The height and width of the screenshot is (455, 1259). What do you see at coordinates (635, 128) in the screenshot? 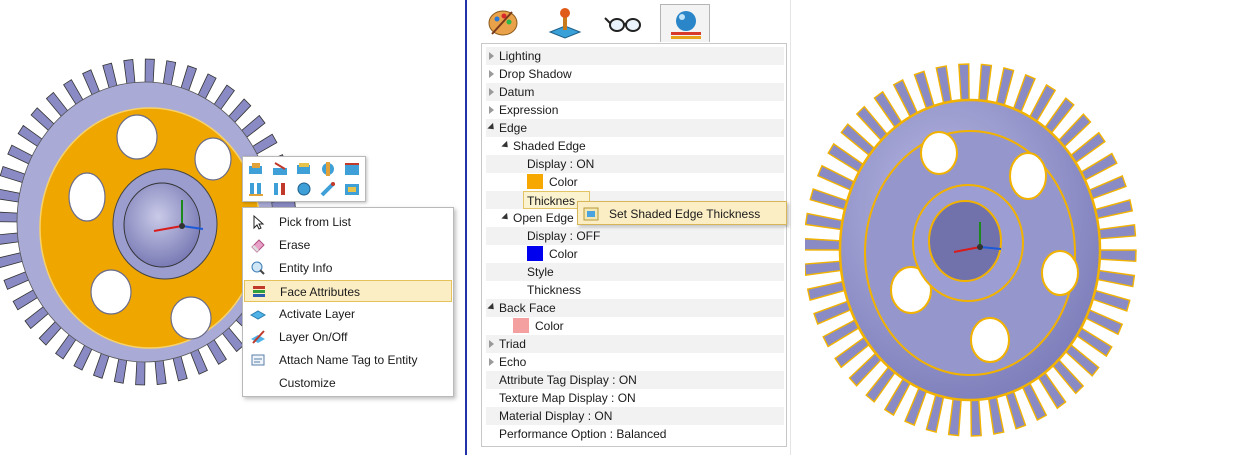
I see `tree-node-edge: Edge` at bounding box center [635, 128].